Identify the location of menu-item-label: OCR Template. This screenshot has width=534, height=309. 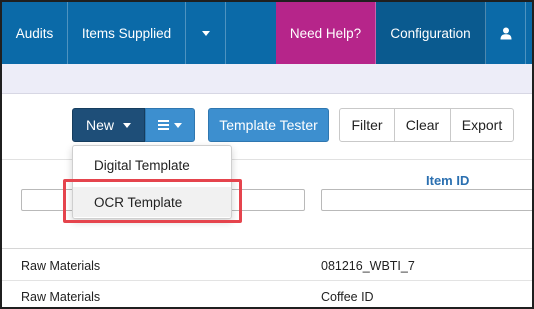
(138, 202).